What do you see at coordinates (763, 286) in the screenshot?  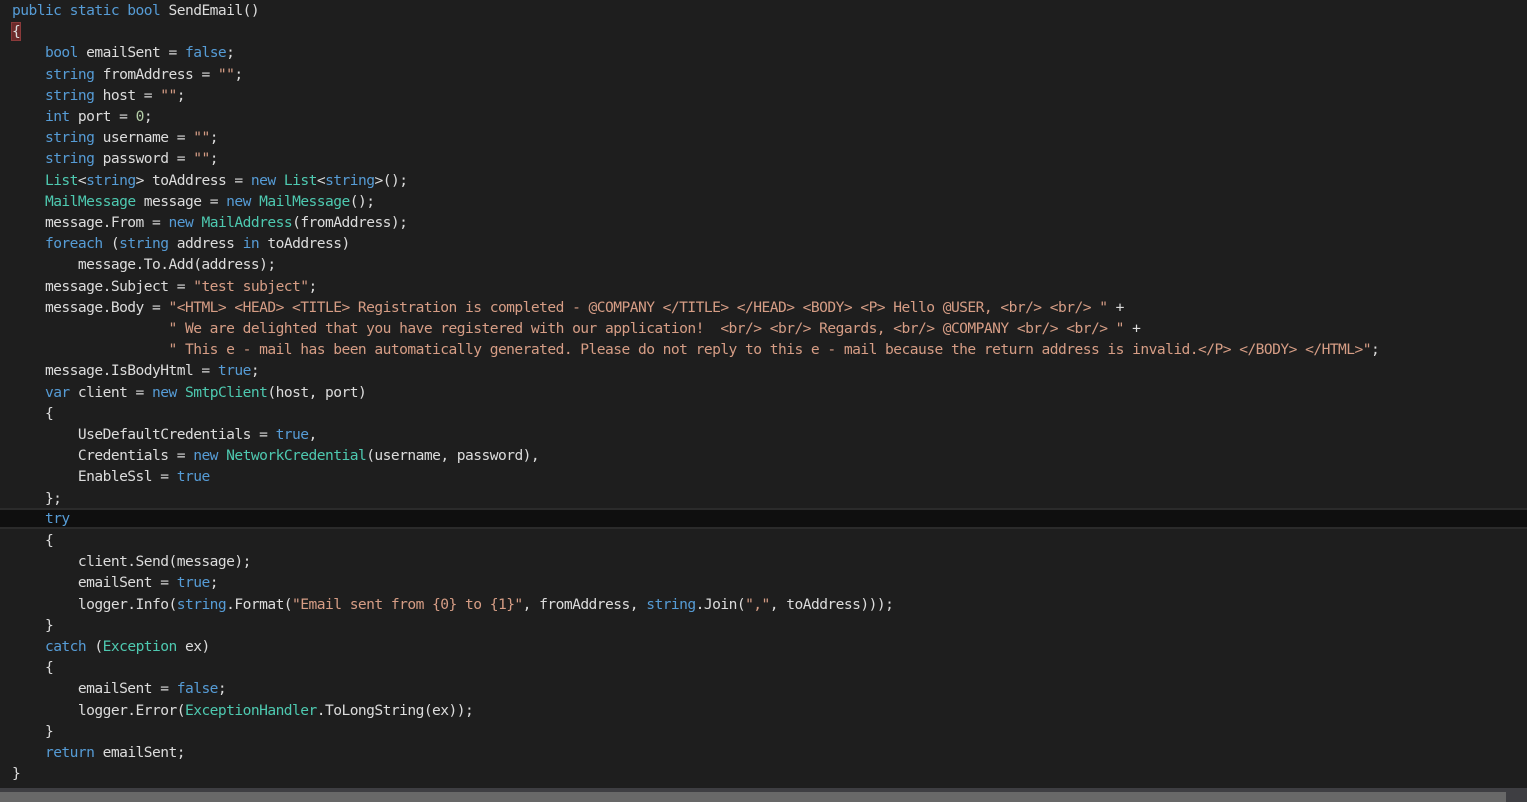 I see `code-line: message.Subject = "test subject";` at bounding box center [763, 286].